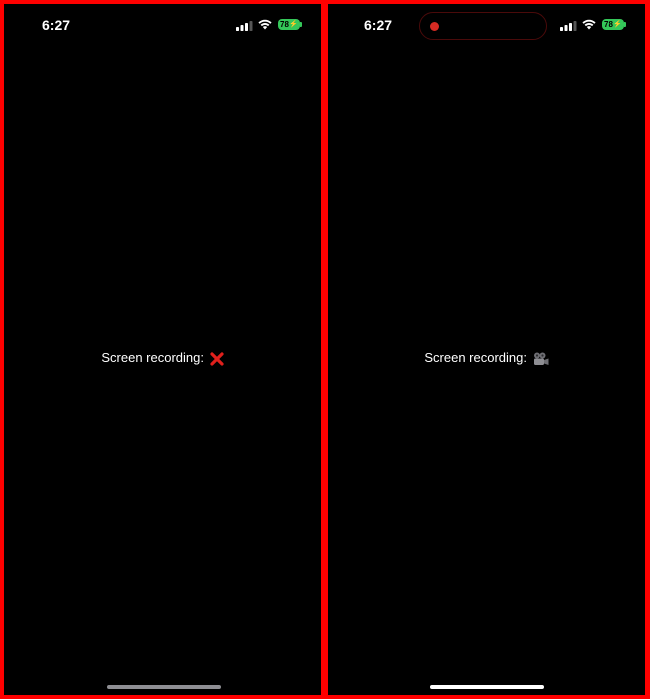 The image size is (650, 699). What do you see at coordinates (434, 26) in the screenshot?
I see `recording-indicator-icon` at bounding box center [434, 26].